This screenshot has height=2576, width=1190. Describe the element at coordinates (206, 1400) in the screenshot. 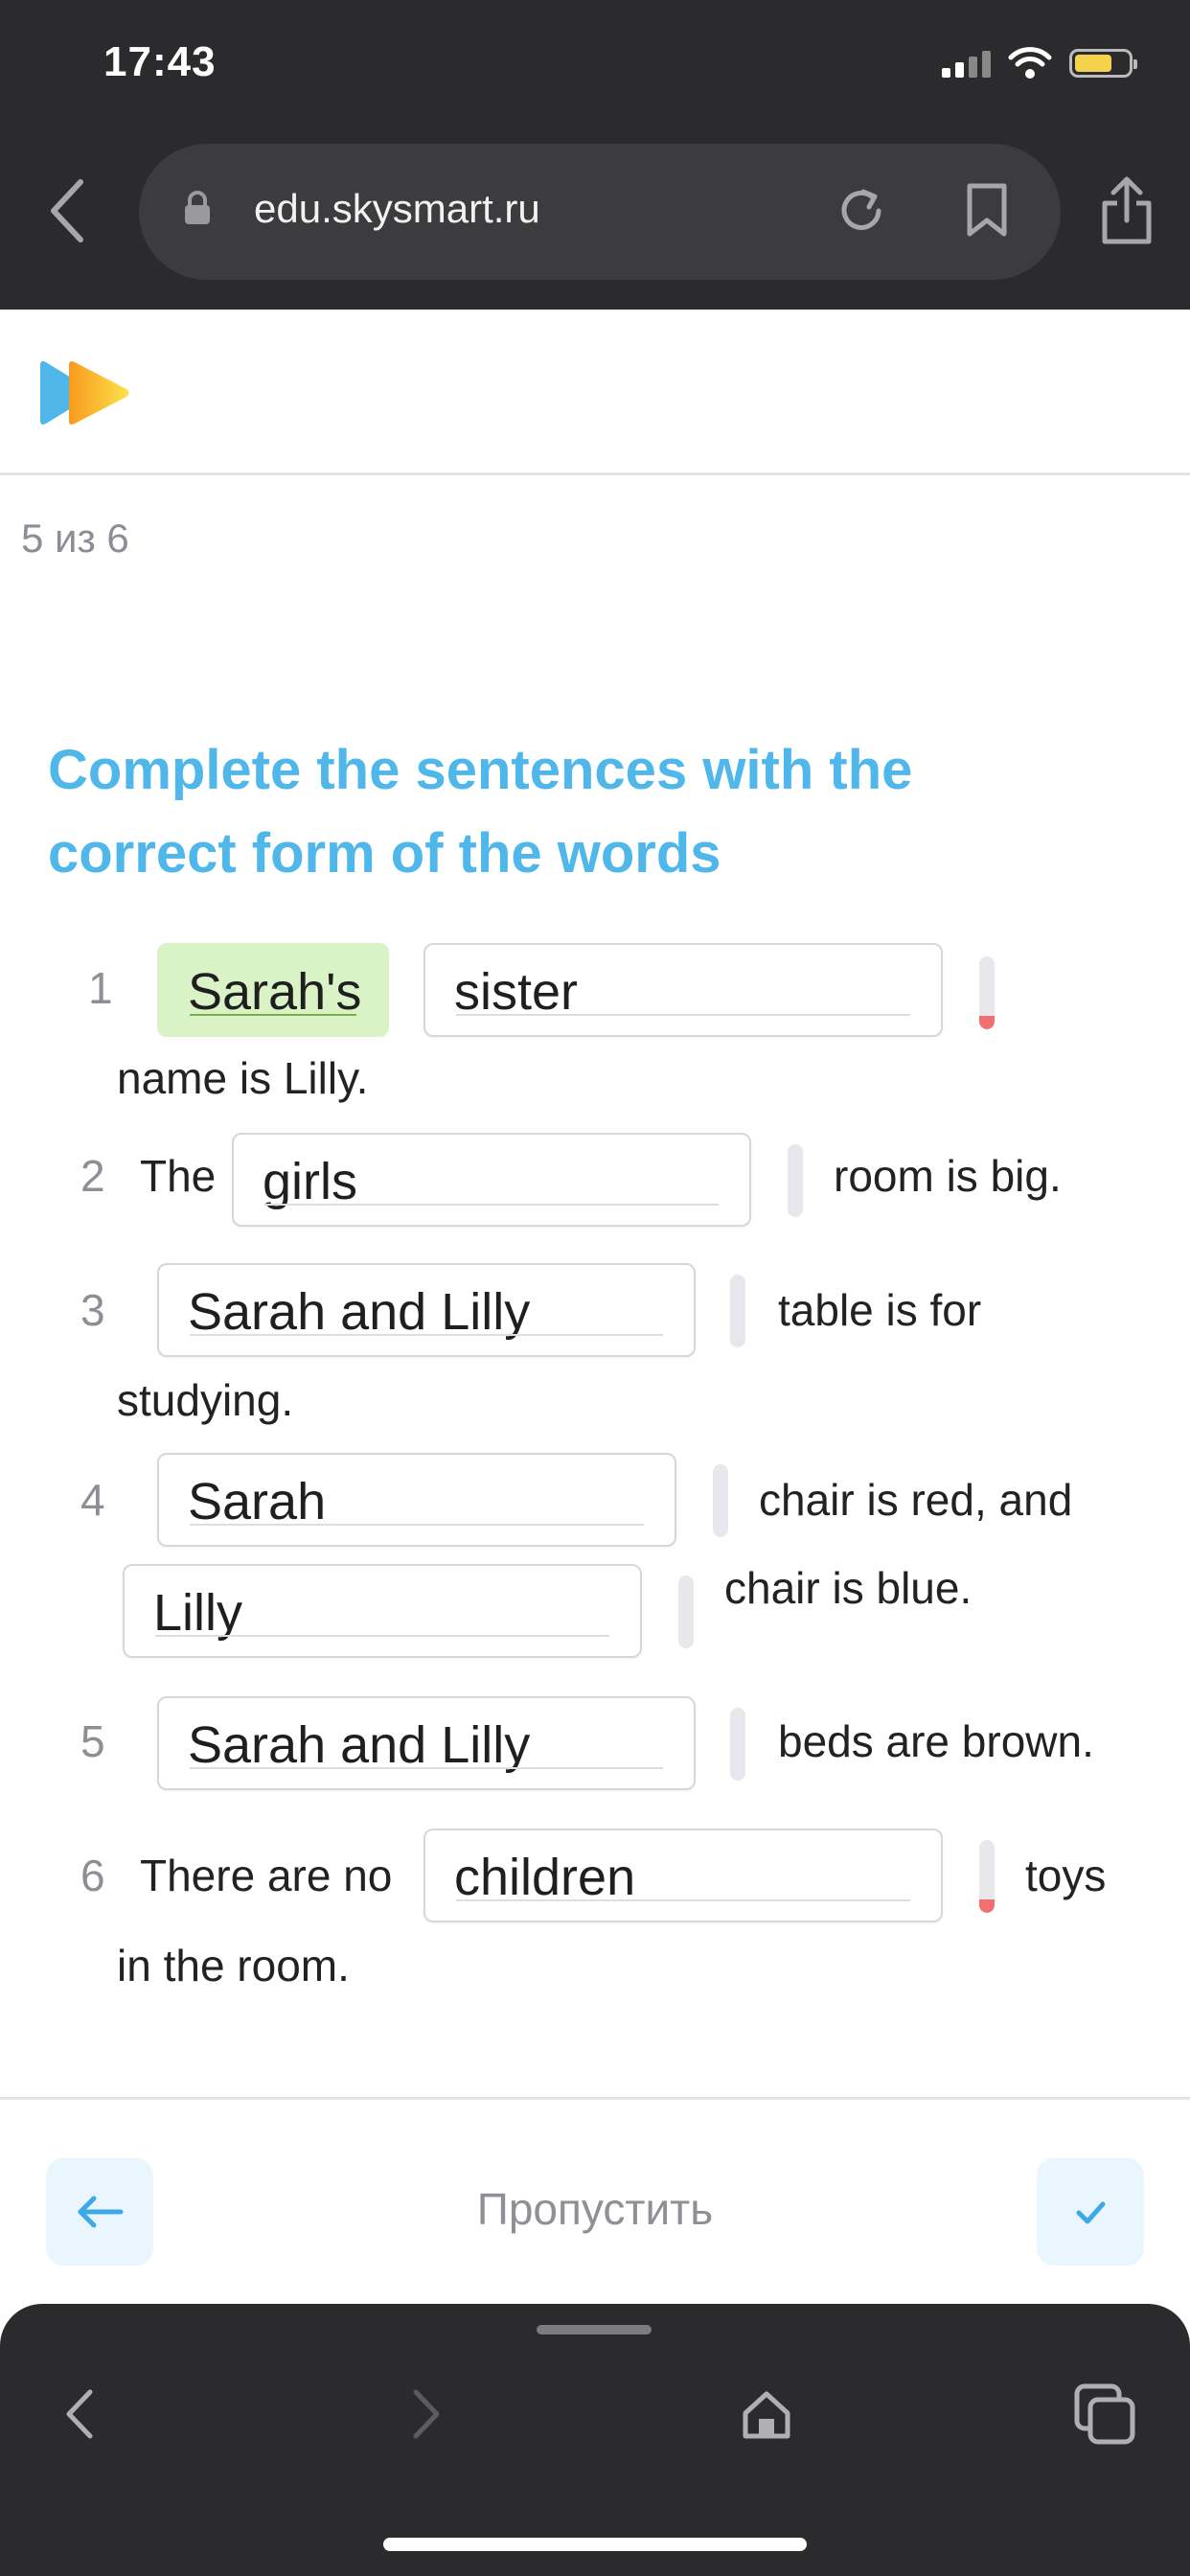

I see `sentence-text: studying.` at that location.